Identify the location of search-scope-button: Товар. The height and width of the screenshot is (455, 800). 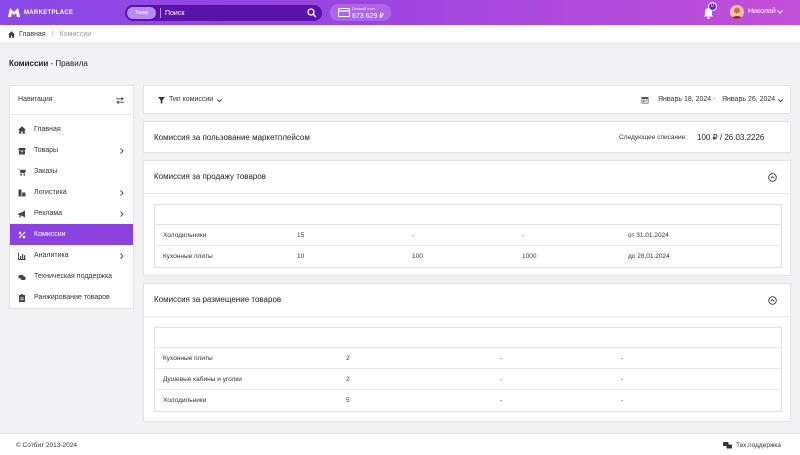
(141, 13).